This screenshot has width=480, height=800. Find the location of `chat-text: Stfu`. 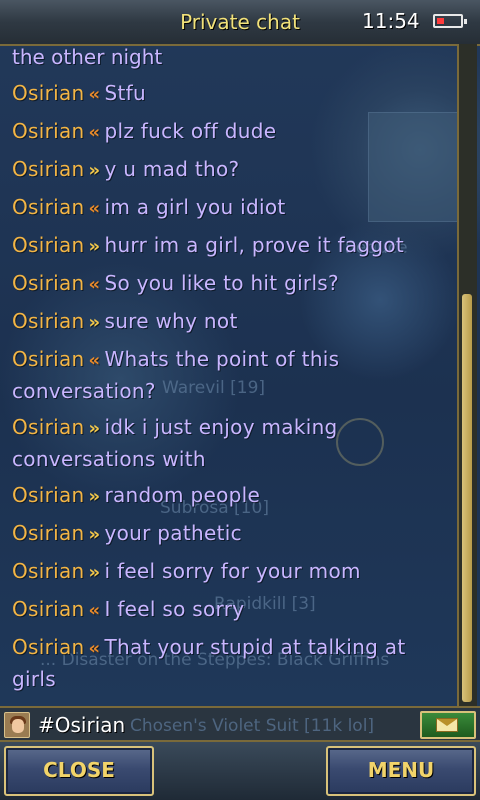

chat-text: Stfu is located at coordinates (125, 93).